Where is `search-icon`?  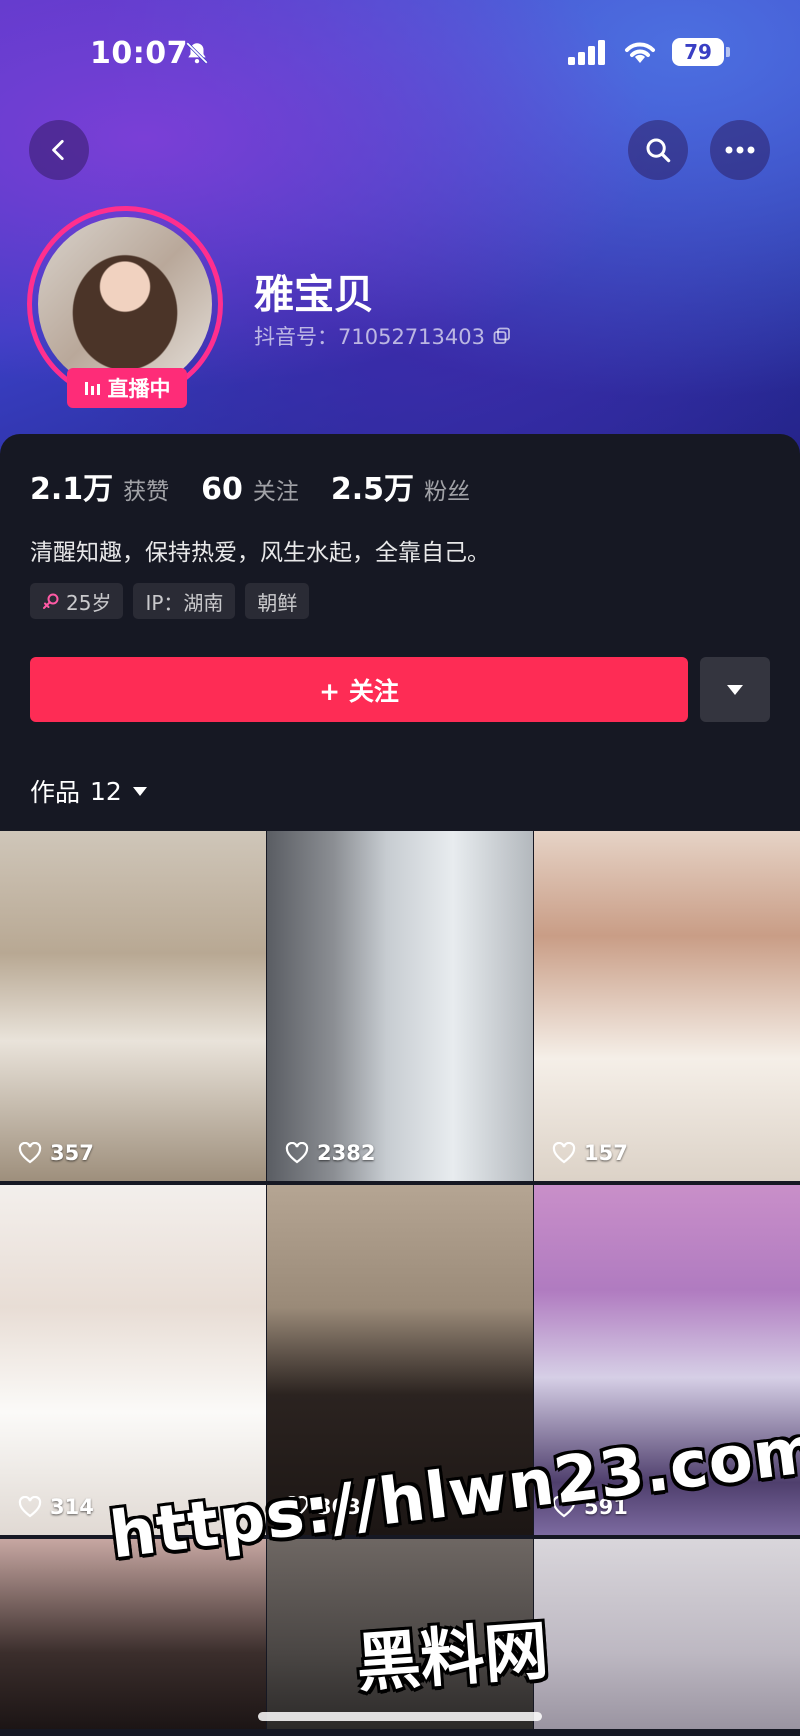 search-icon is located at coordinates (658, 150).